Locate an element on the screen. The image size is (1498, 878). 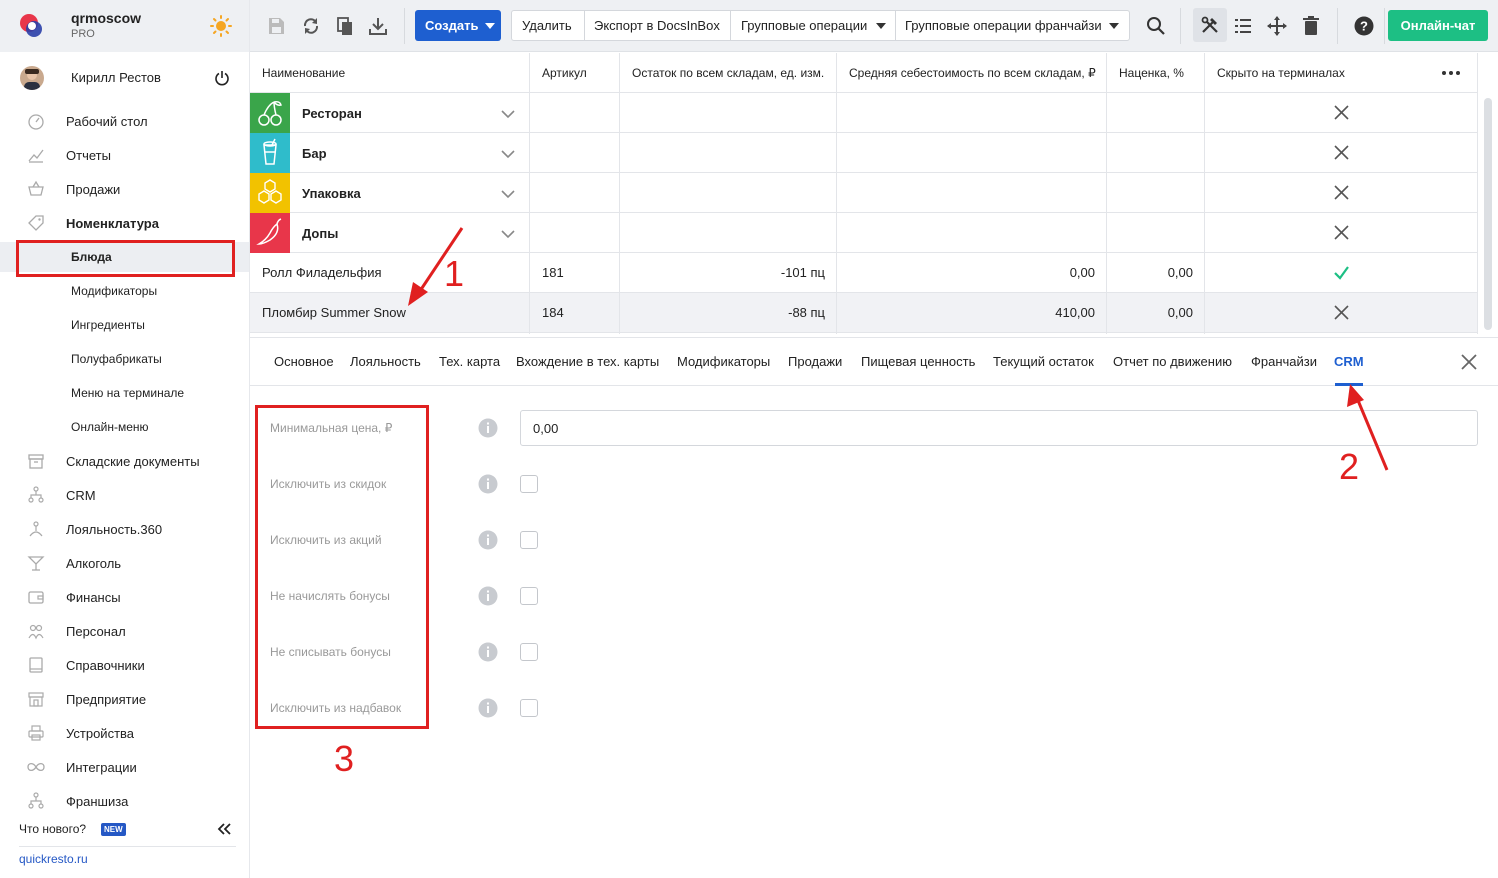
cell-name: Ролл Филадельфия is located at coordinates (322, 272).